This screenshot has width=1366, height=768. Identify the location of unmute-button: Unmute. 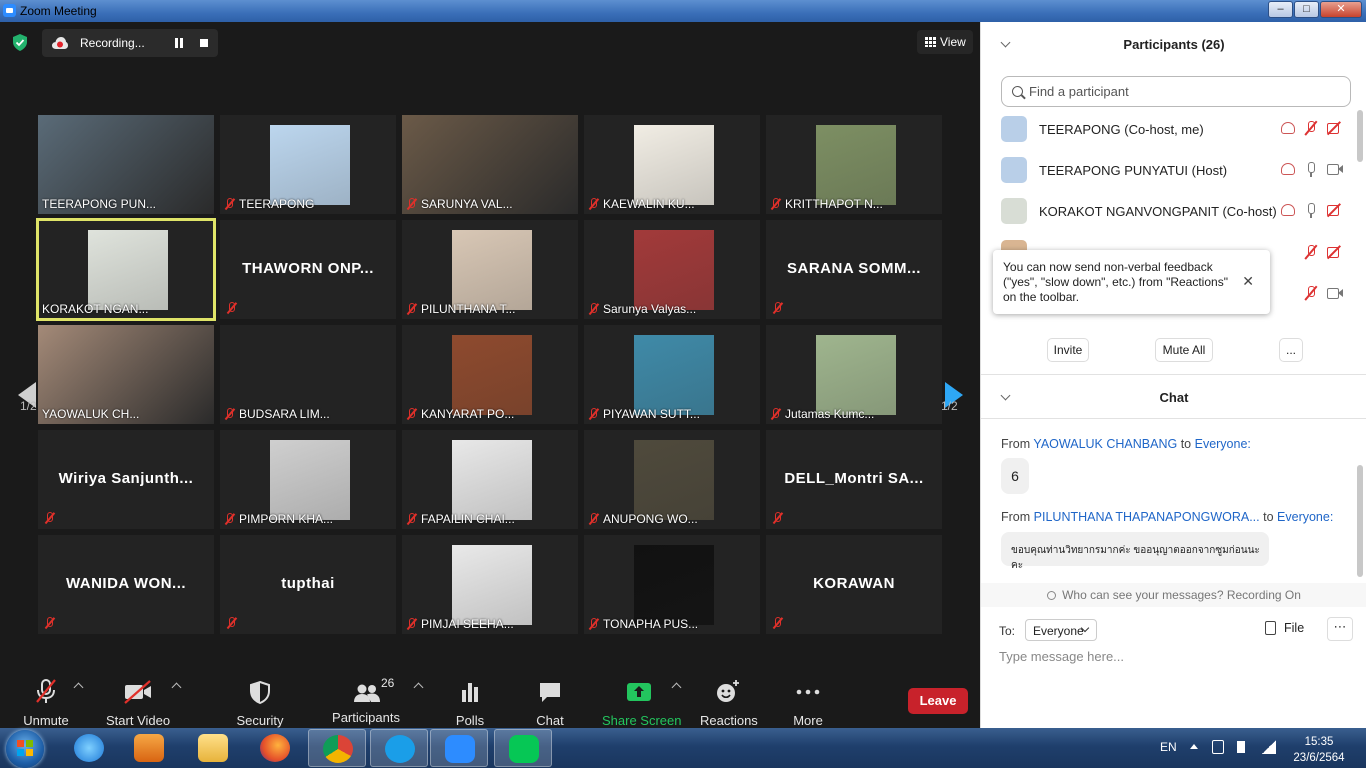
(46, 703).